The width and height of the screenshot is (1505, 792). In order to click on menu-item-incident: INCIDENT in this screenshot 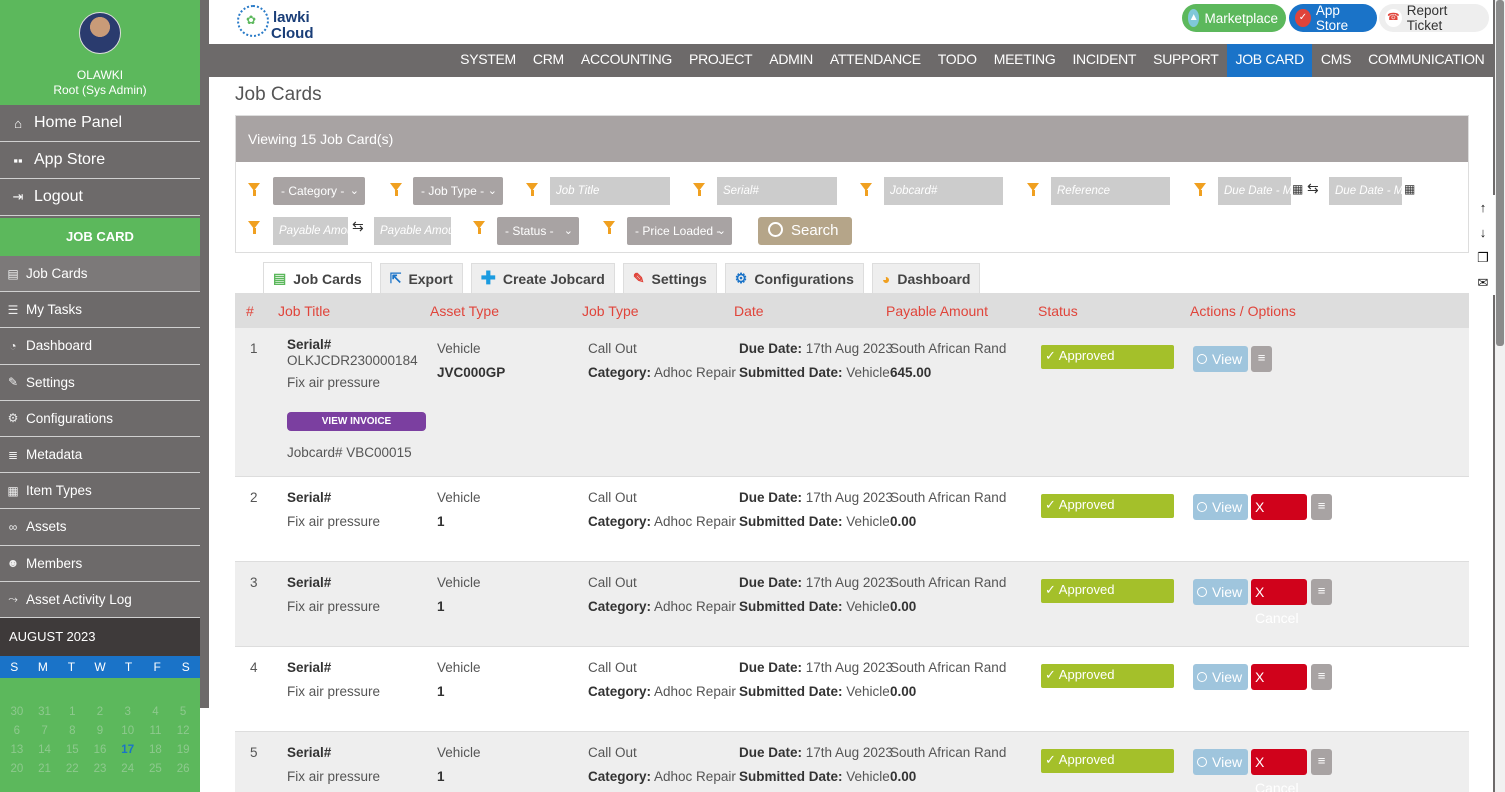, I will do `click(1104, 60)`.